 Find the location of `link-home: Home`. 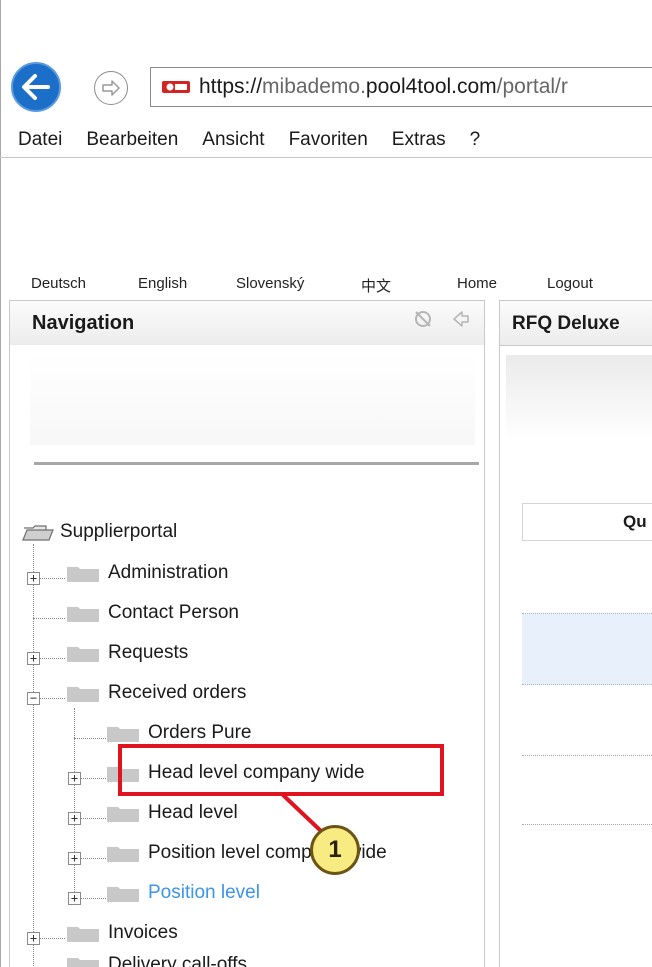

link-home: Home is located at coordinates (477, 283).